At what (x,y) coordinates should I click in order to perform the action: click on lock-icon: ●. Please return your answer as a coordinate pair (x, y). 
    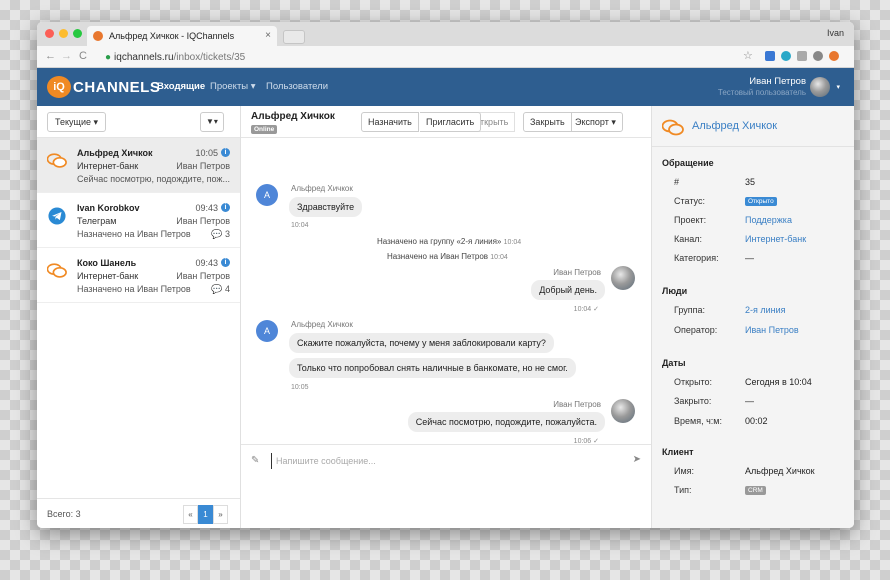
    Looking at the image, I should click on (108, 57).